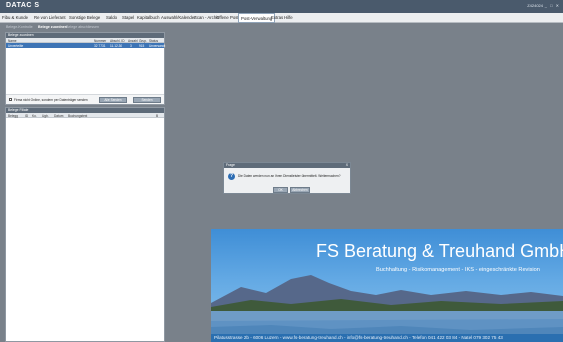  Describe the element at coordinates (552, 5) in the screenshot. I see `window-controls: _ □ ✕` at that location.